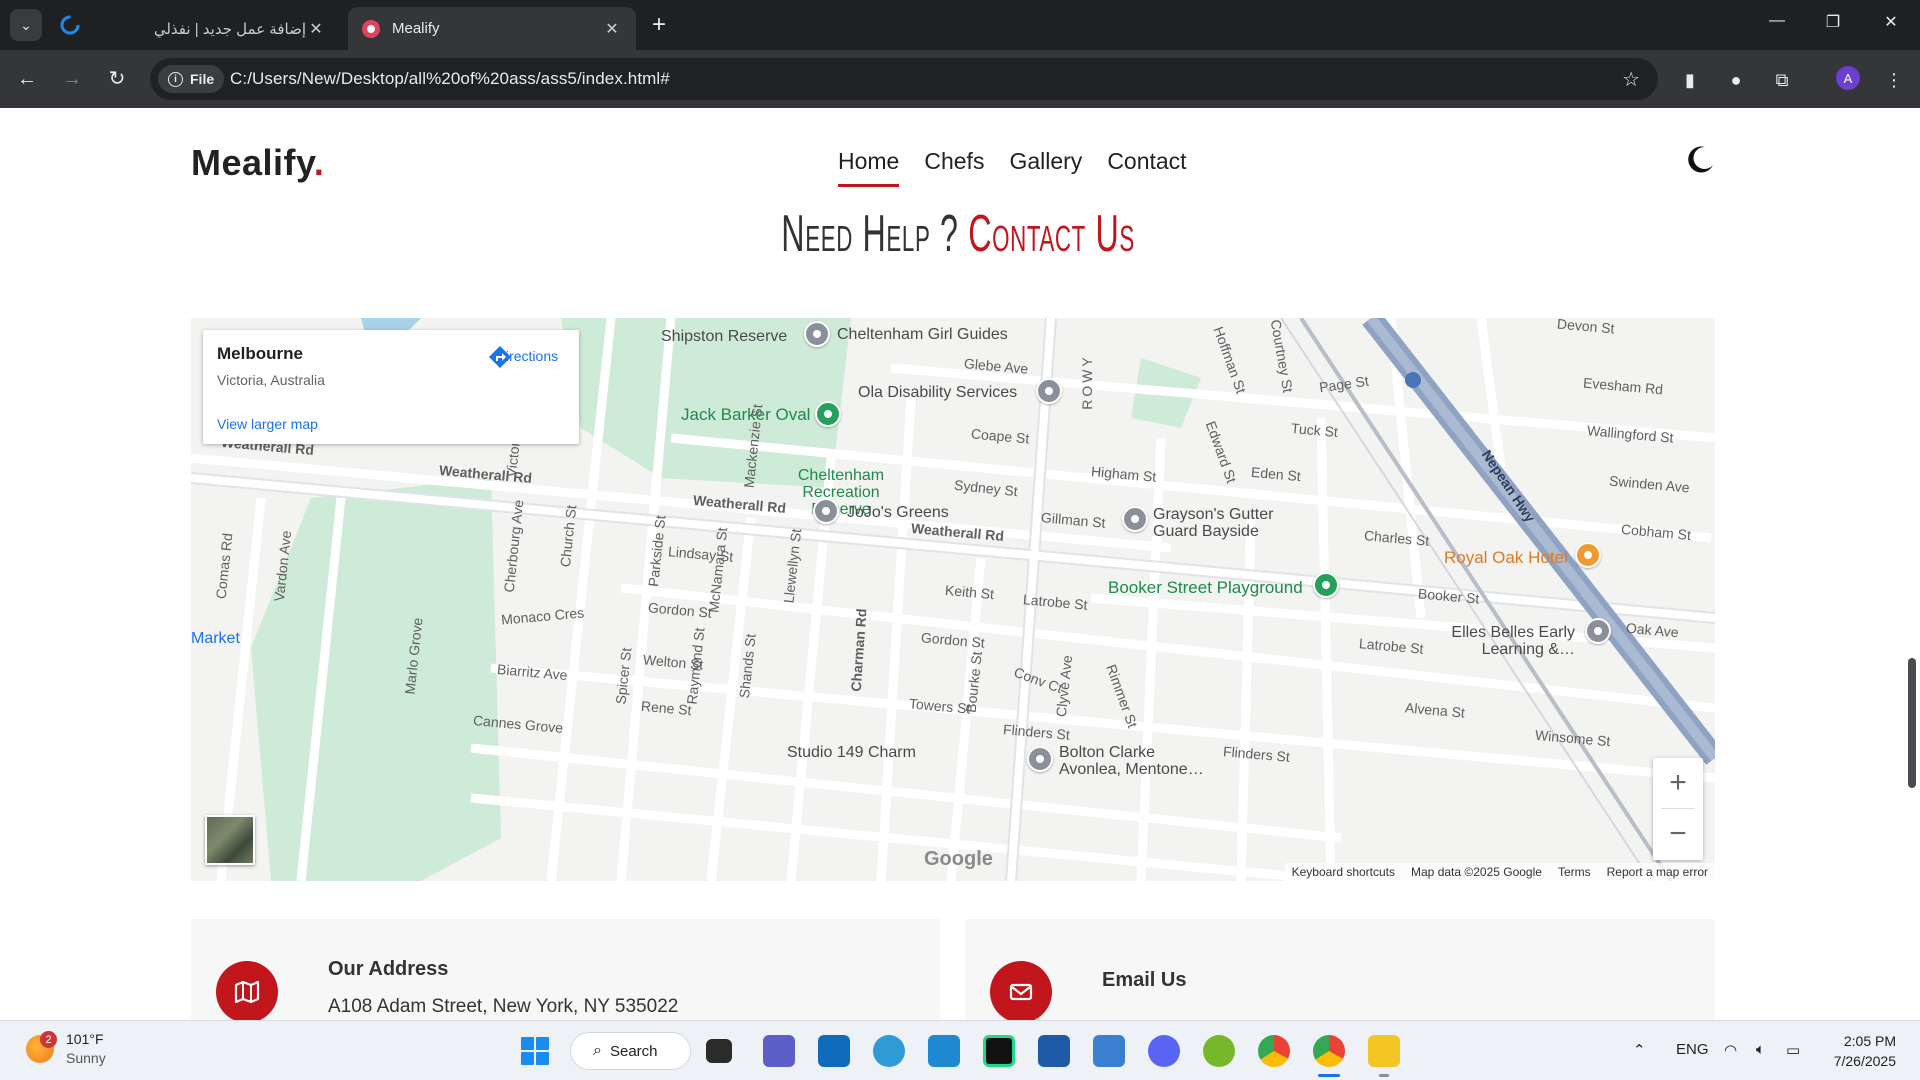 Image resolution: width=1920 pixels, height=1080 pixels. Describe the element at coordinates (1329, 1075) in the screenshot. I see `active-app-indicator` at that location.